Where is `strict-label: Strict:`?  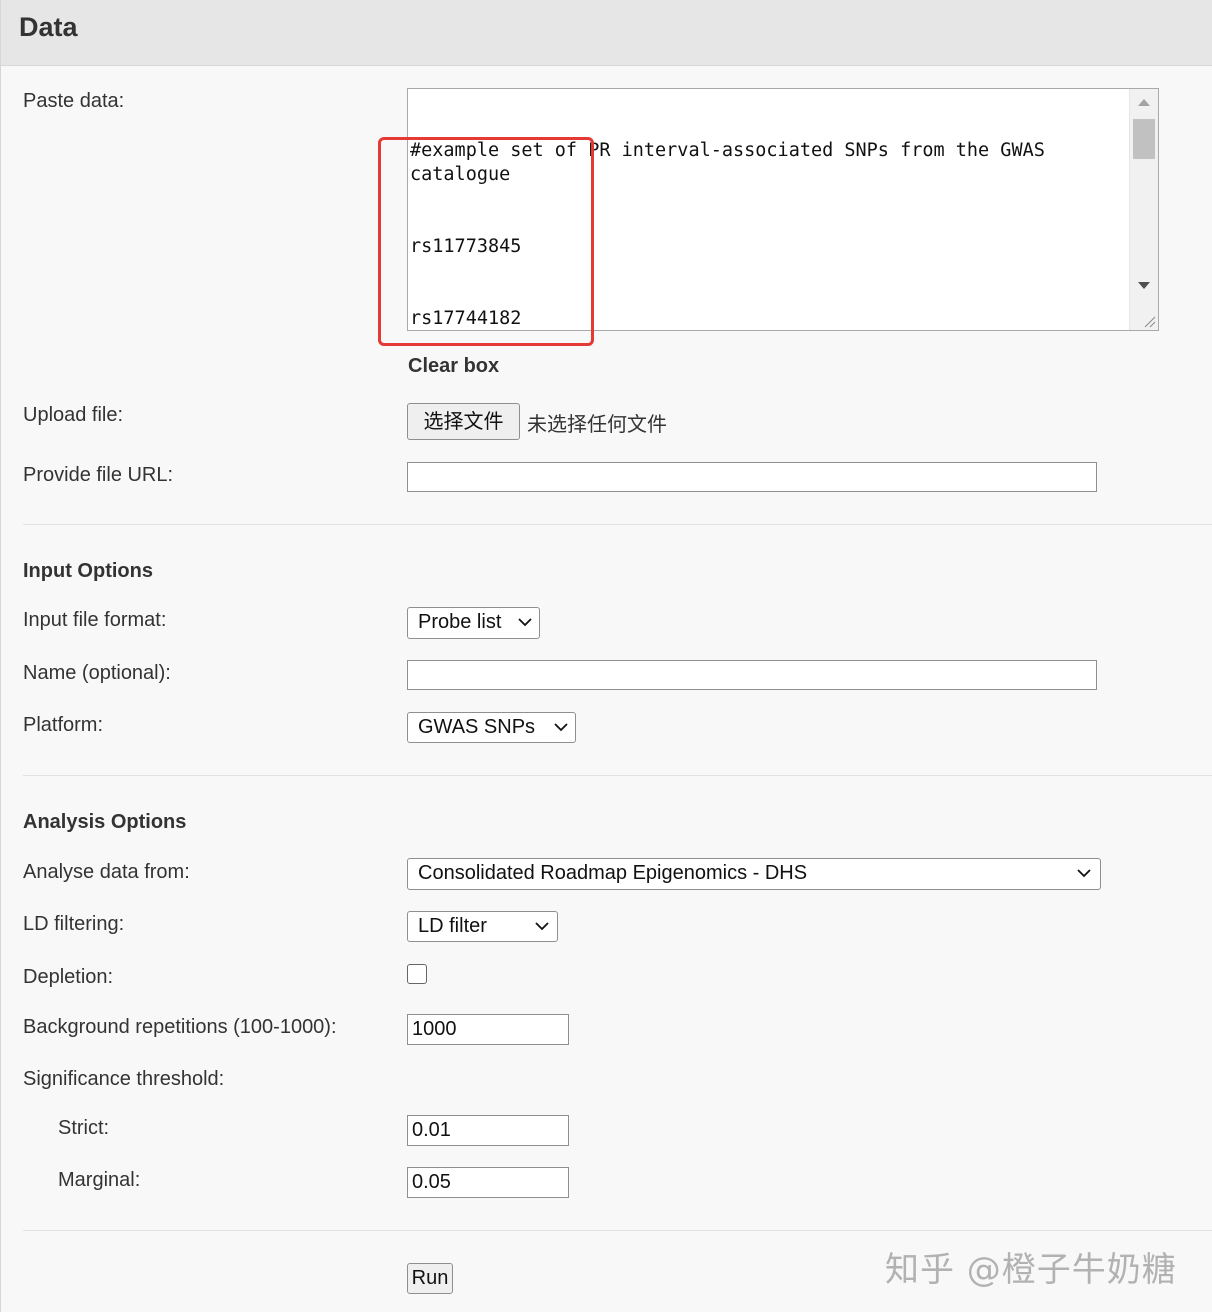
strict-label: Strict: is located at coordinates (84, 1128).